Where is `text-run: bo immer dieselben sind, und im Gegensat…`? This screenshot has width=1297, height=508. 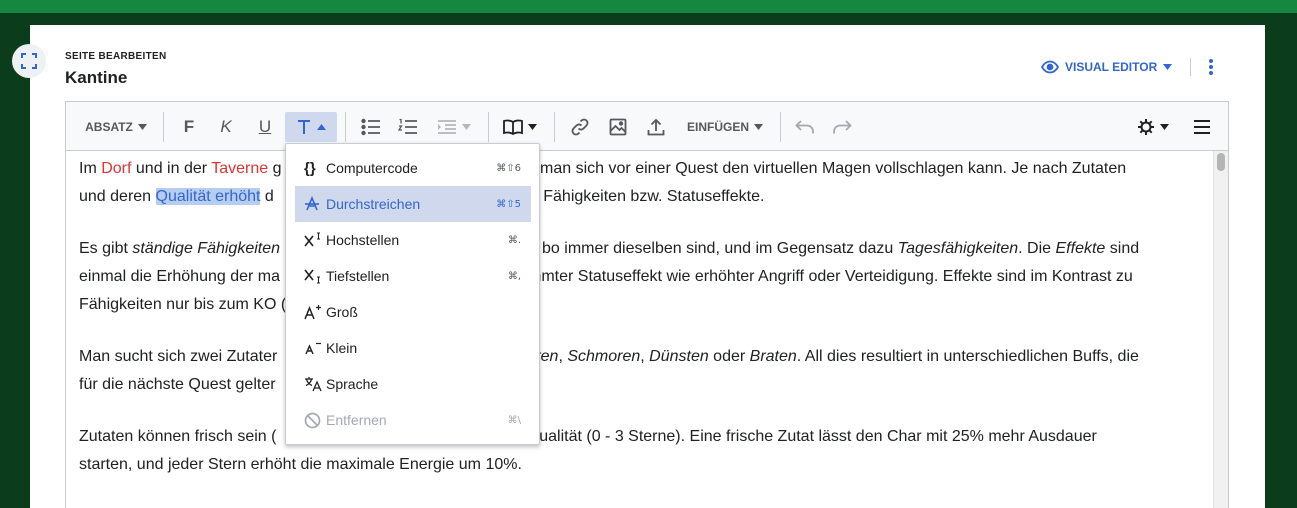
text-run: bo immer dieselben sind, und im Gegensat… is located at coordinates (720, 248).